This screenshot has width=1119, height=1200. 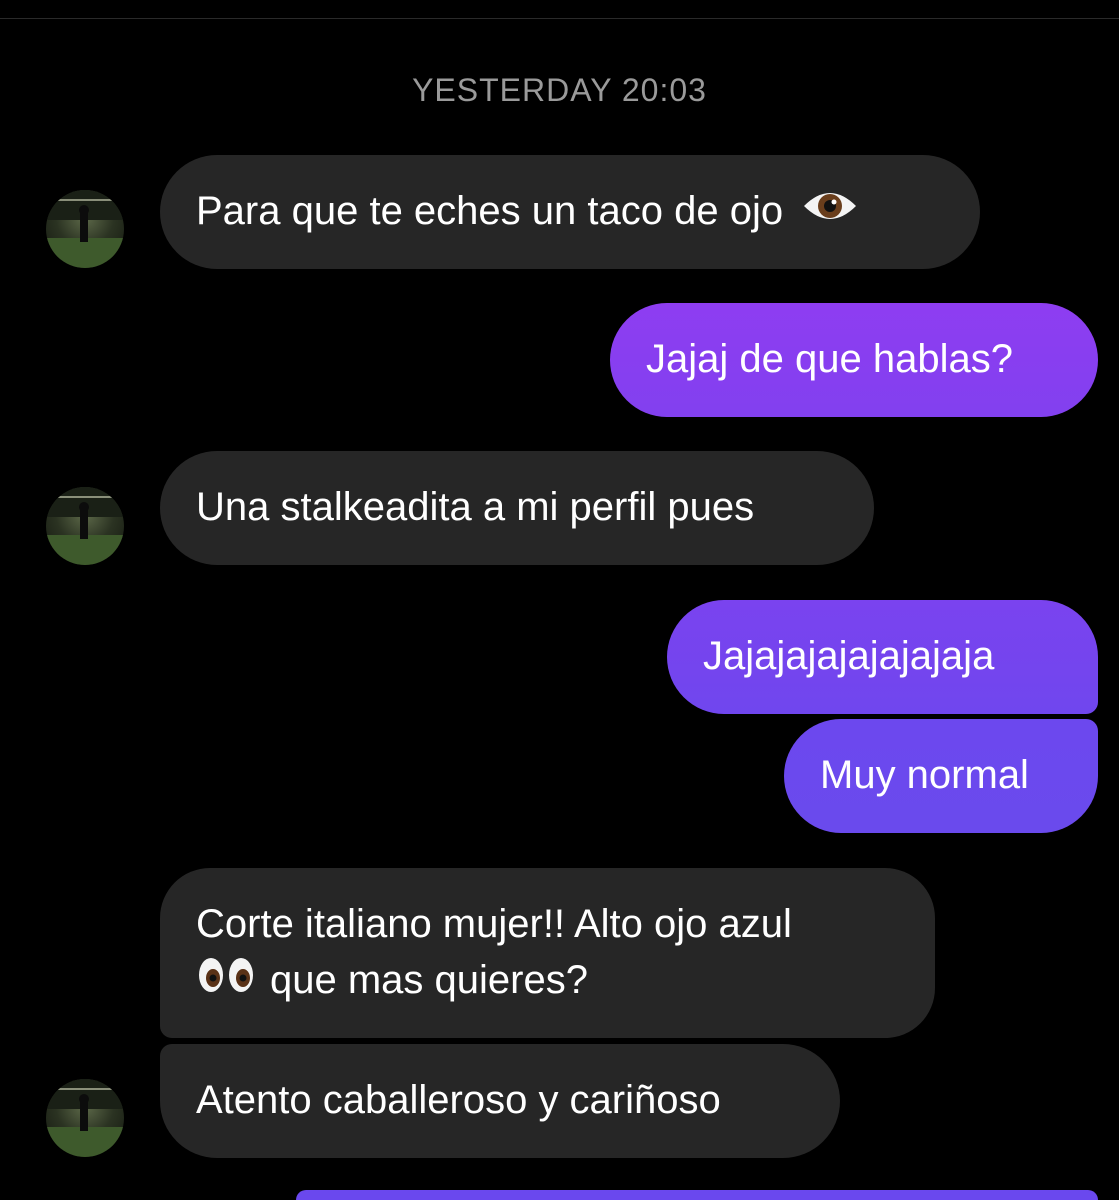 I want to click on message-text-line: que mas quieres?, so click(x=547, y=981).